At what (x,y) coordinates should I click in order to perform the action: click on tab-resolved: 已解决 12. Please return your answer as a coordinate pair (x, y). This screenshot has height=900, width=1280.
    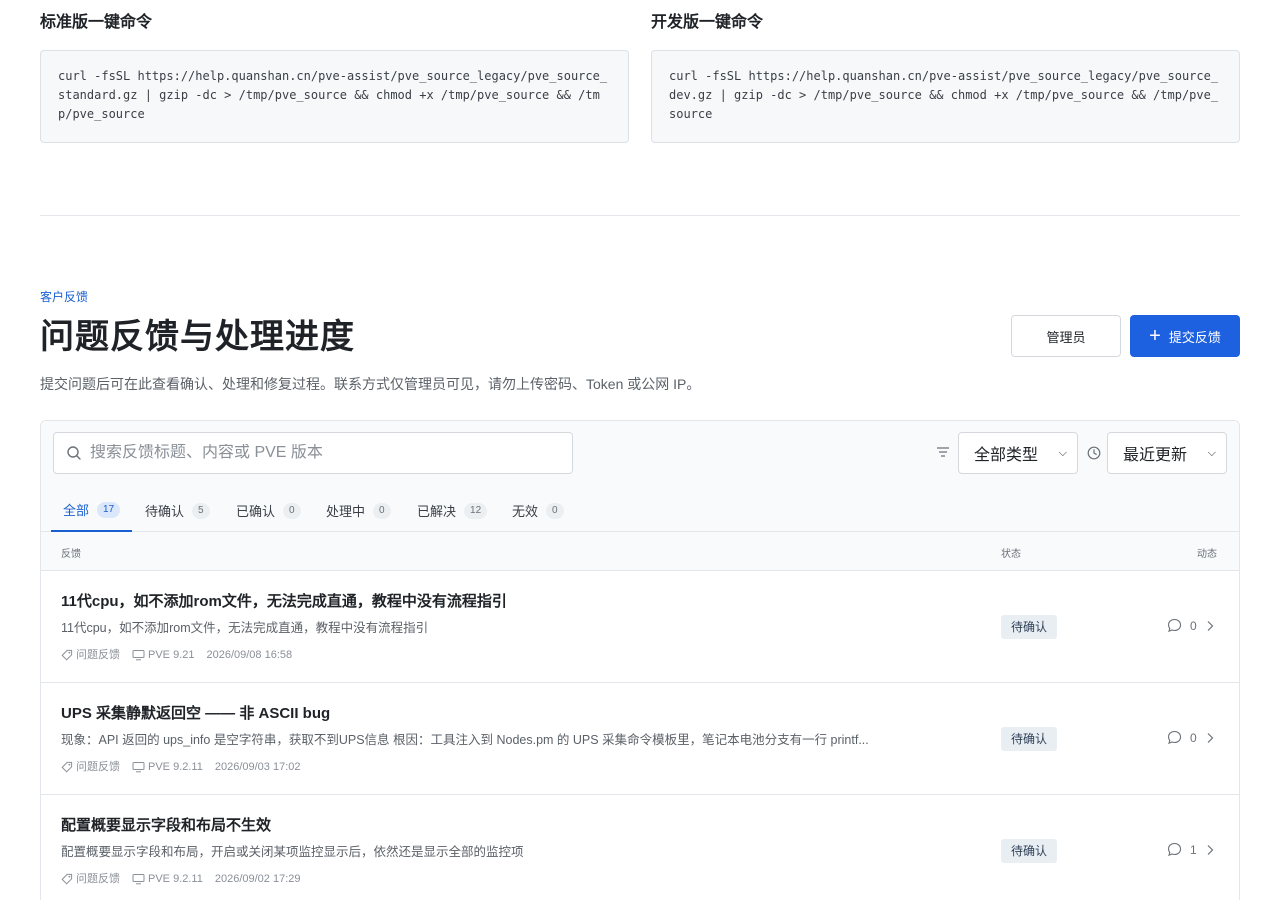
    Looking at the image, I should click on (452, 510).